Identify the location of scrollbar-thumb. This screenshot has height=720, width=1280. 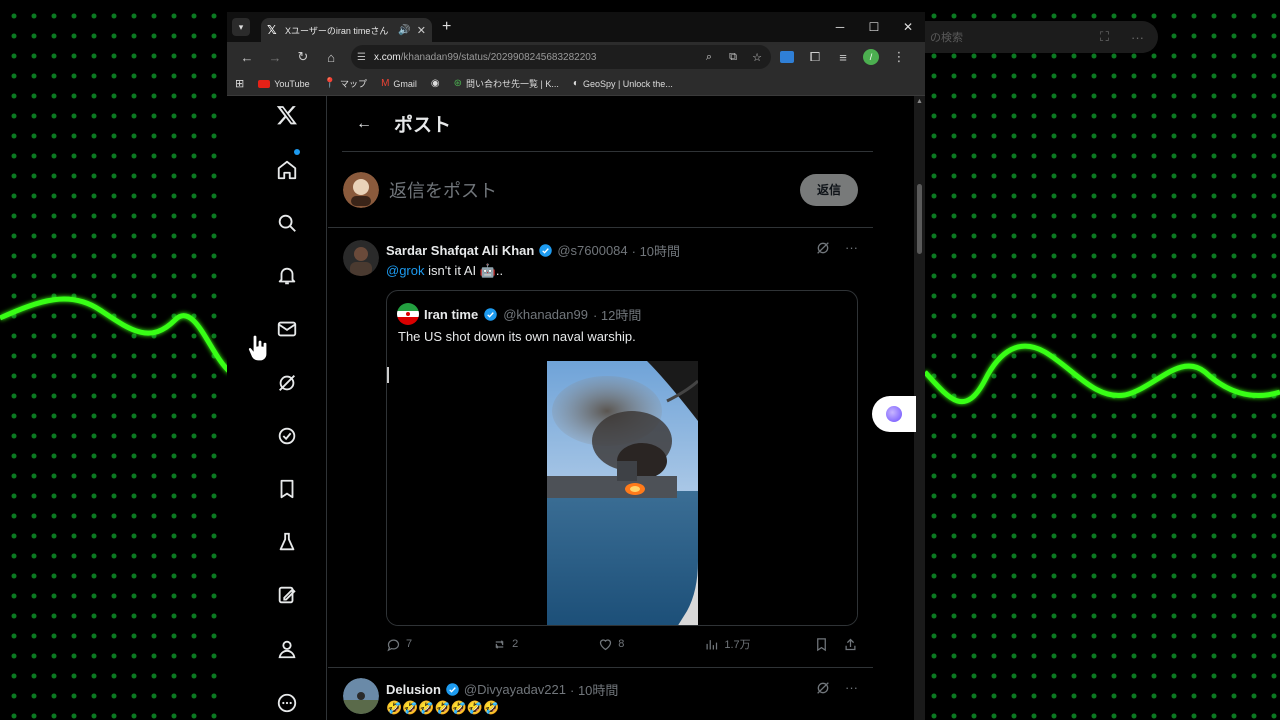
(919, 219).